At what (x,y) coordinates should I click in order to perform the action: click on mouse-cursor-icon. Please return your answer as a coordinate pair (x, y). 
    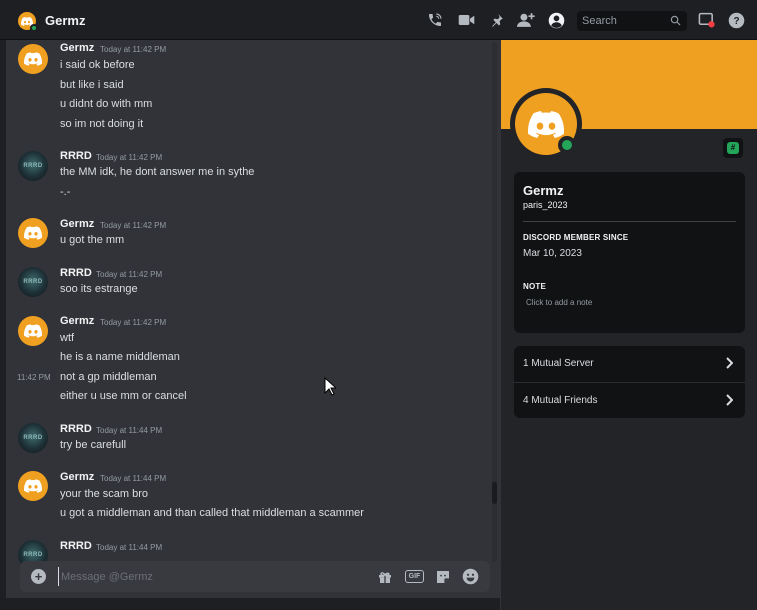
    Looking at the image, I should click on (330, 386).